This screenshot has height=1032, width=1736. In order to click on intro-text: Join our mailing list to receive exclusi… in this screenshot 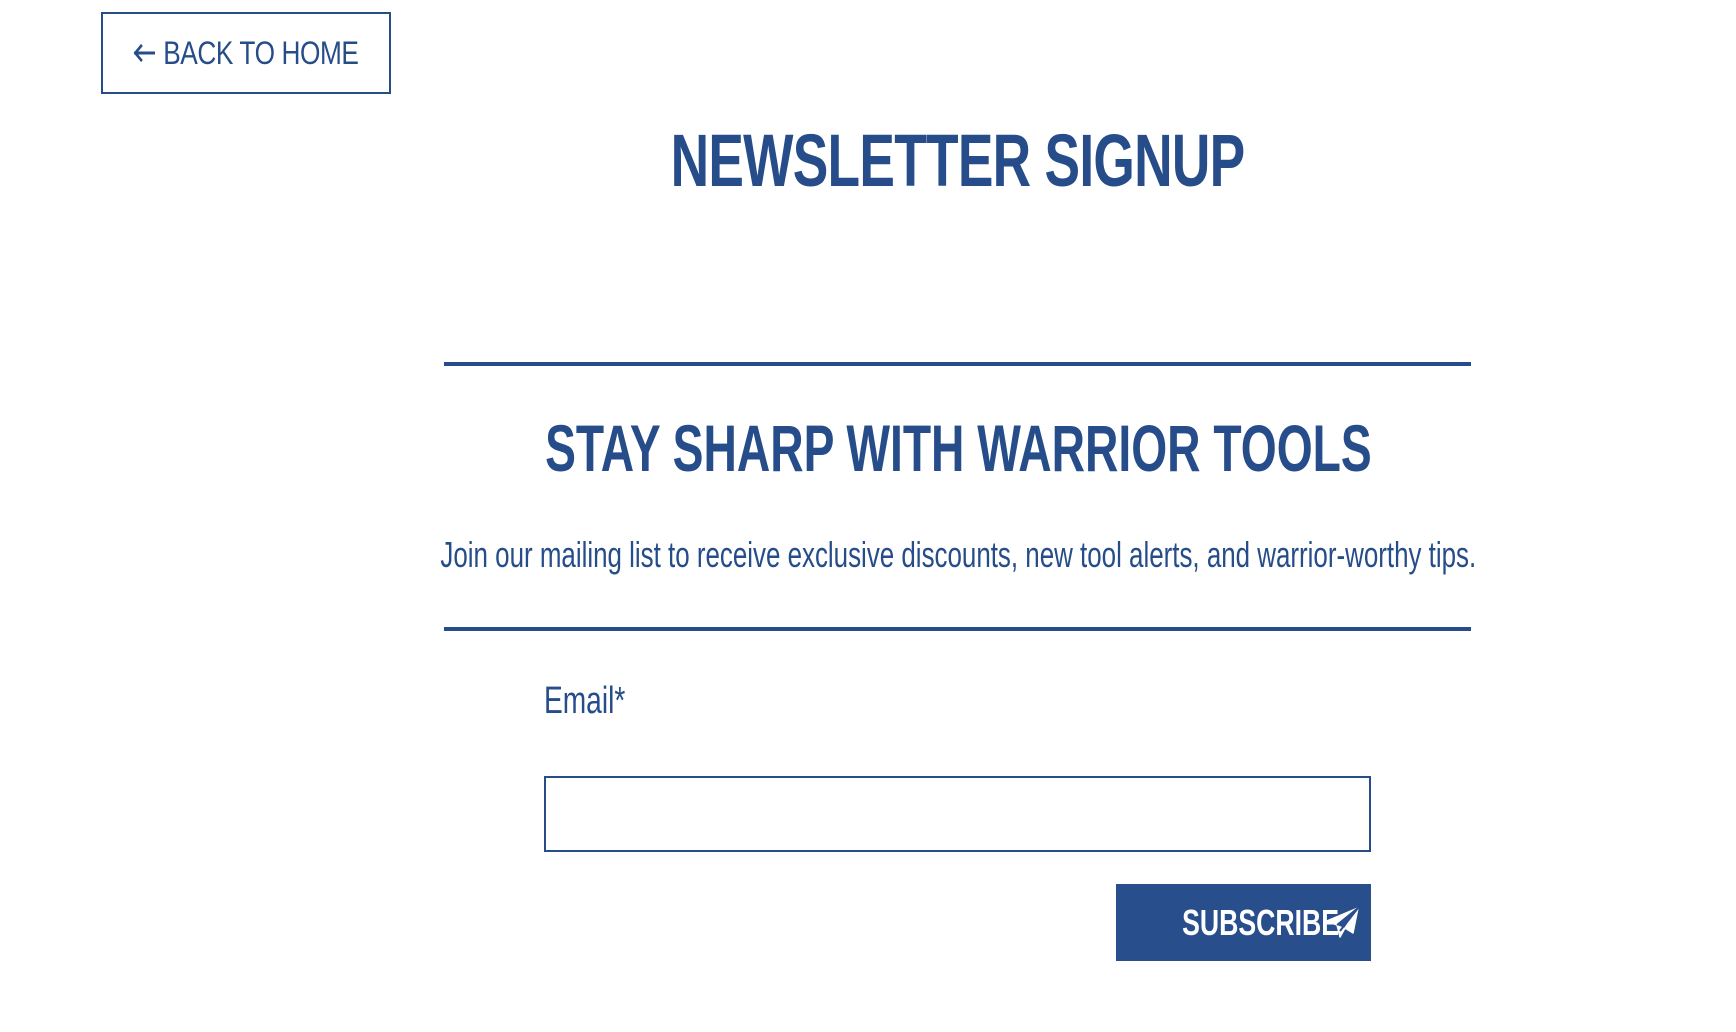, I will do `click(868, 555)`.